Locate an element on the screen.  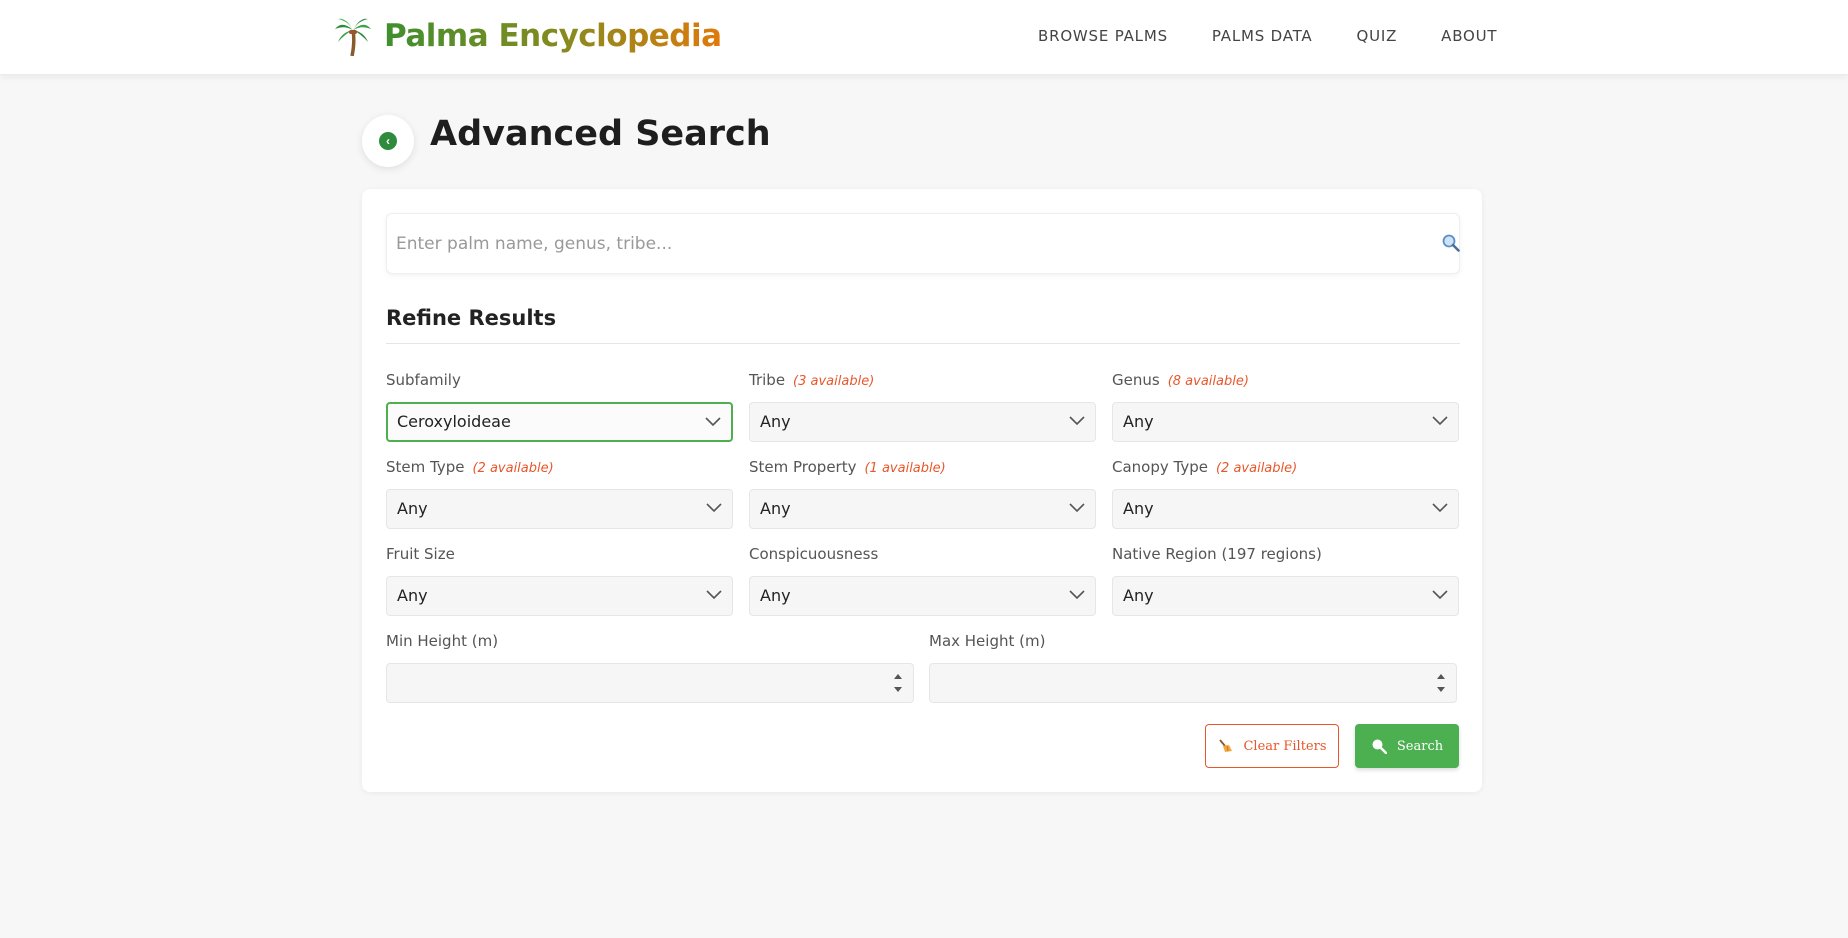
magnifier-icon is located at coordinates (1379, 746).